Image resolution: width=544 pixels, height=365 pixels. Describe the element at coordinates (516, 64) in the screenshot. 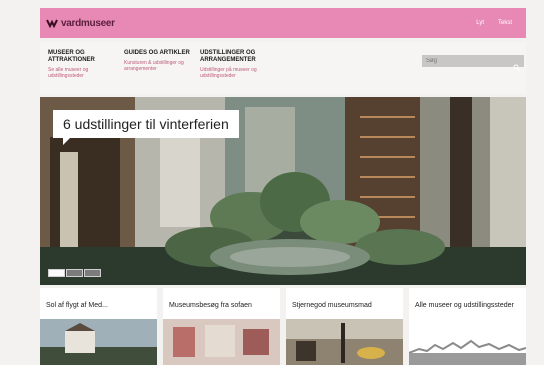

I see `search-icon` at that location.